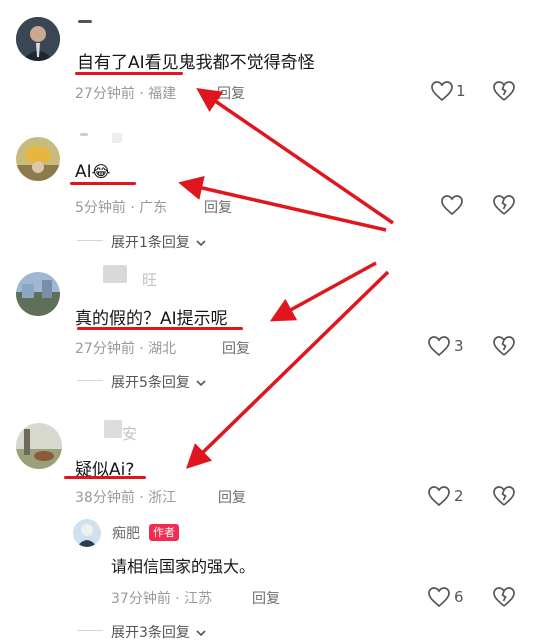 The image size is (533, 644). I want to click on expand-label: 展开5条回复, so click(150, 383).